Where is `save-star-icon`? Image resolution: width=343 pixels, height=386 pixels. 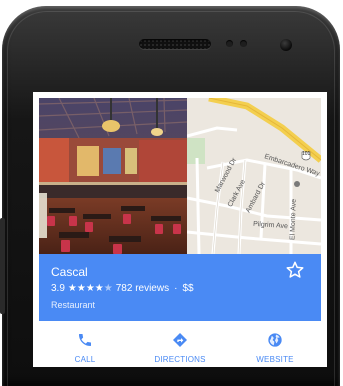 save-star-icon is located at coordinates (295, 270).